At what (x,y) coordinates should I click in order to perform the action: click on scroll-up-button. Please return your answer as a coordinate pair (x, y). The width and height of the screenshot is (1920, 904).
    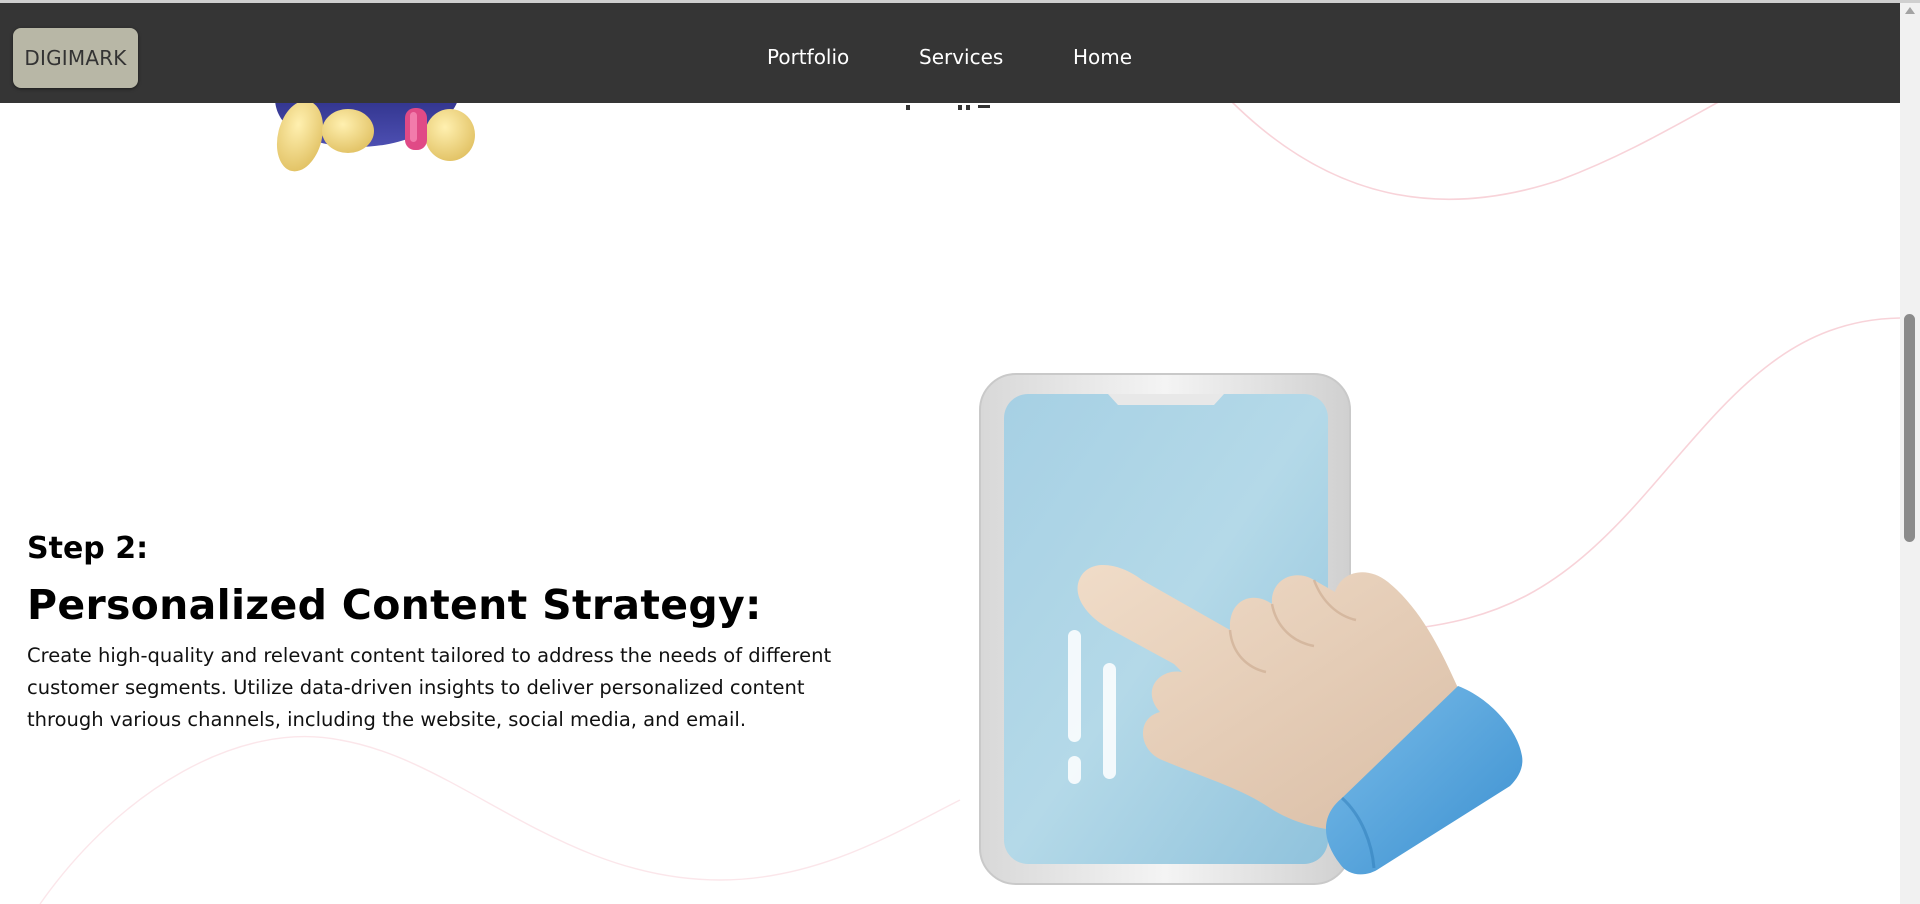
    Looking at the image, I should click on (1910, 10).